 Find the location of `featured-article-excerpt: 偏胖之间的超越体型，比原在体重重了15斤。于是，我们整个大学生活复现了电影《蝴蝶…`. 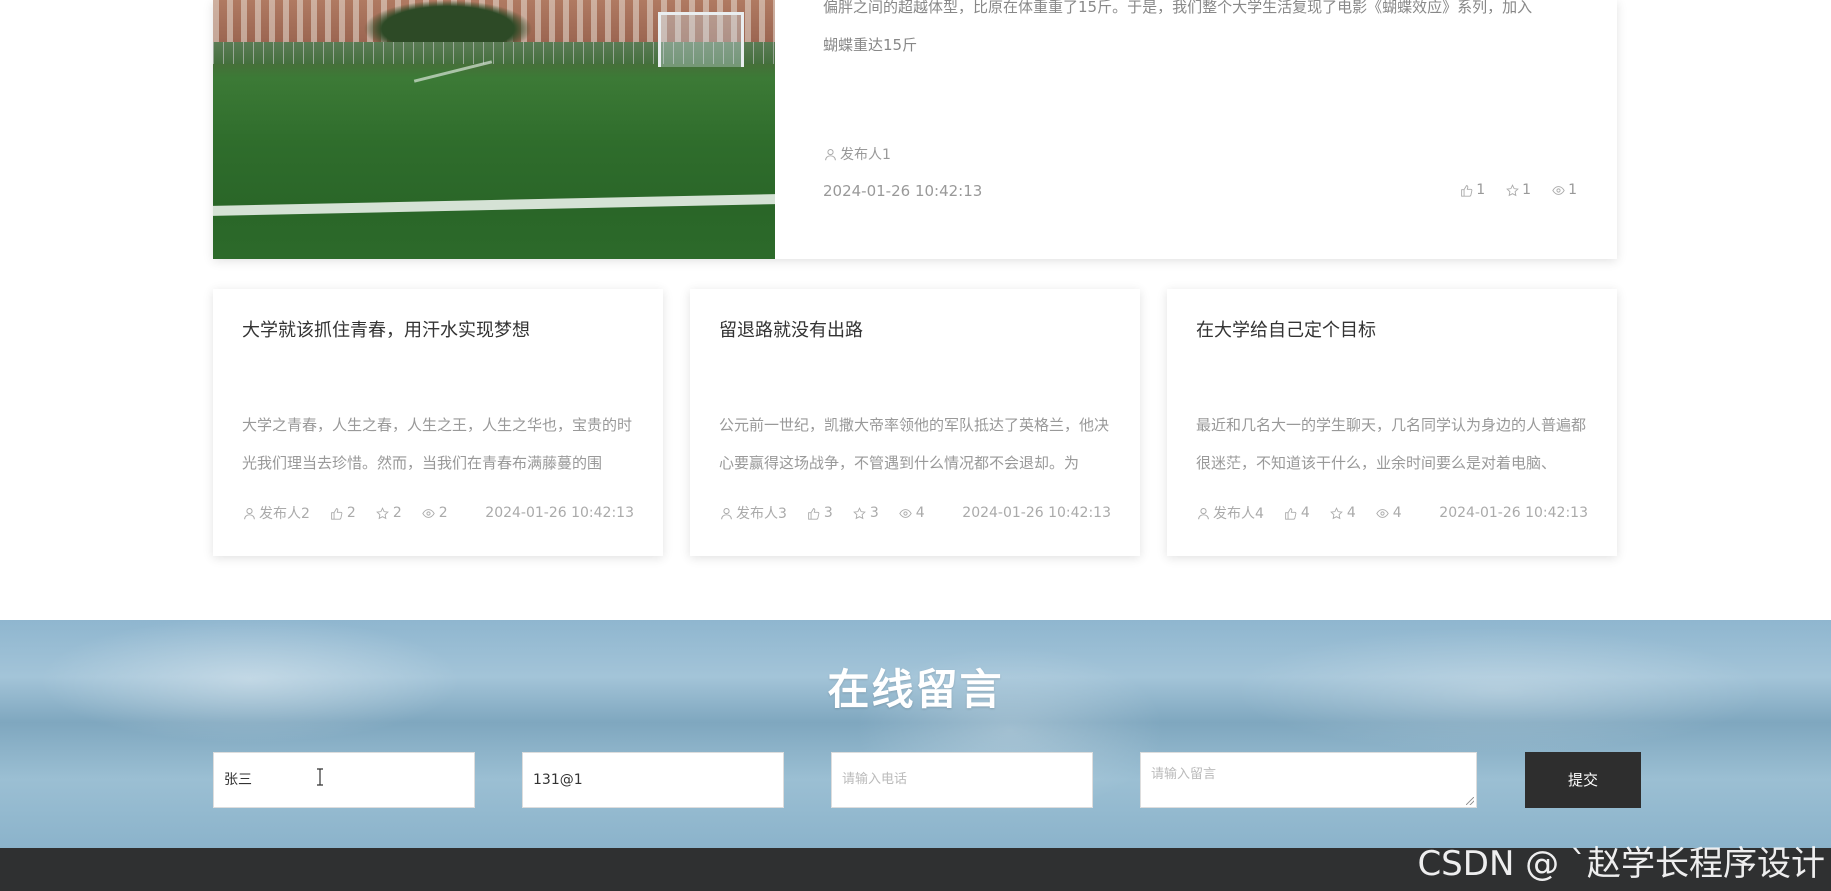

featured-article-excerpt: 偏胖之间的超越体型，比原在体重重了15斤。于是，我们整个大学生活复现了电影《蝴蝶… is located at coordinates (1213, 32).